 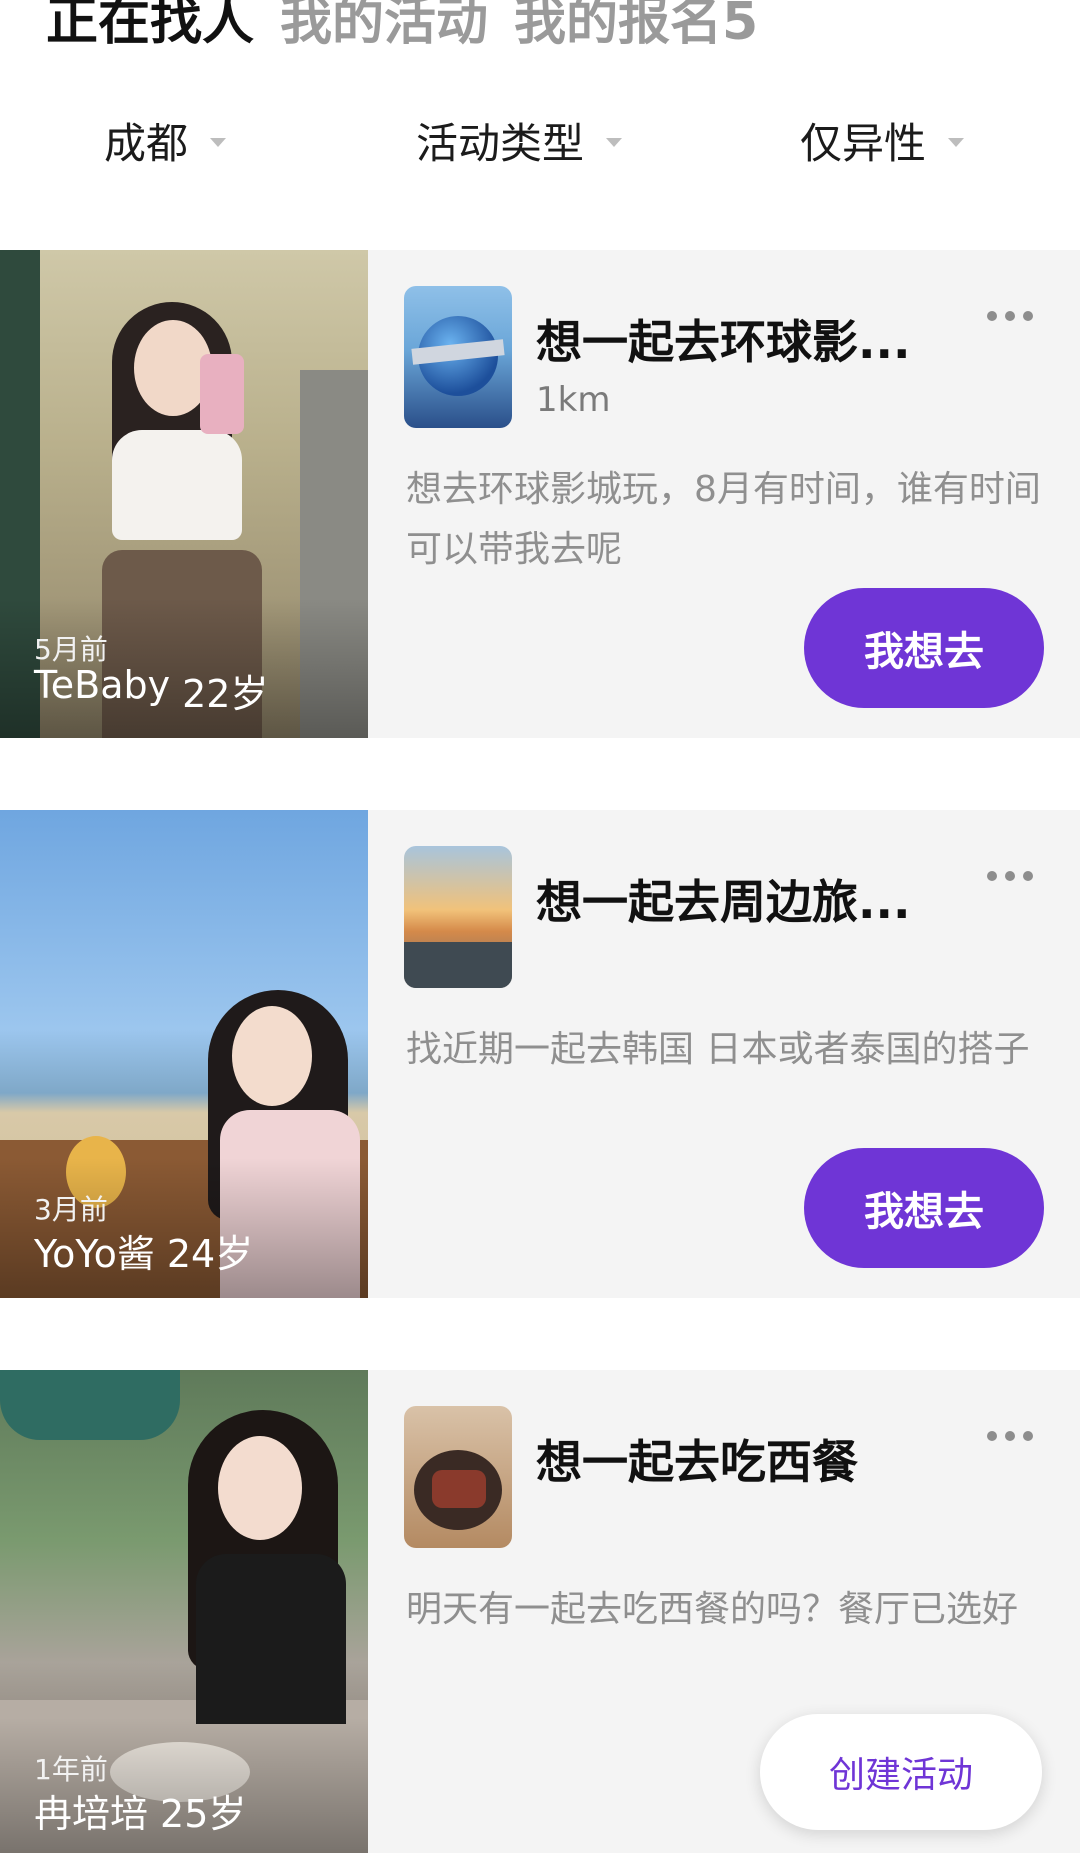 What do you see at coordinates (573, 400) in the screenshot?
I see `activity-distance: 1km` at bounding box center [573, 400].